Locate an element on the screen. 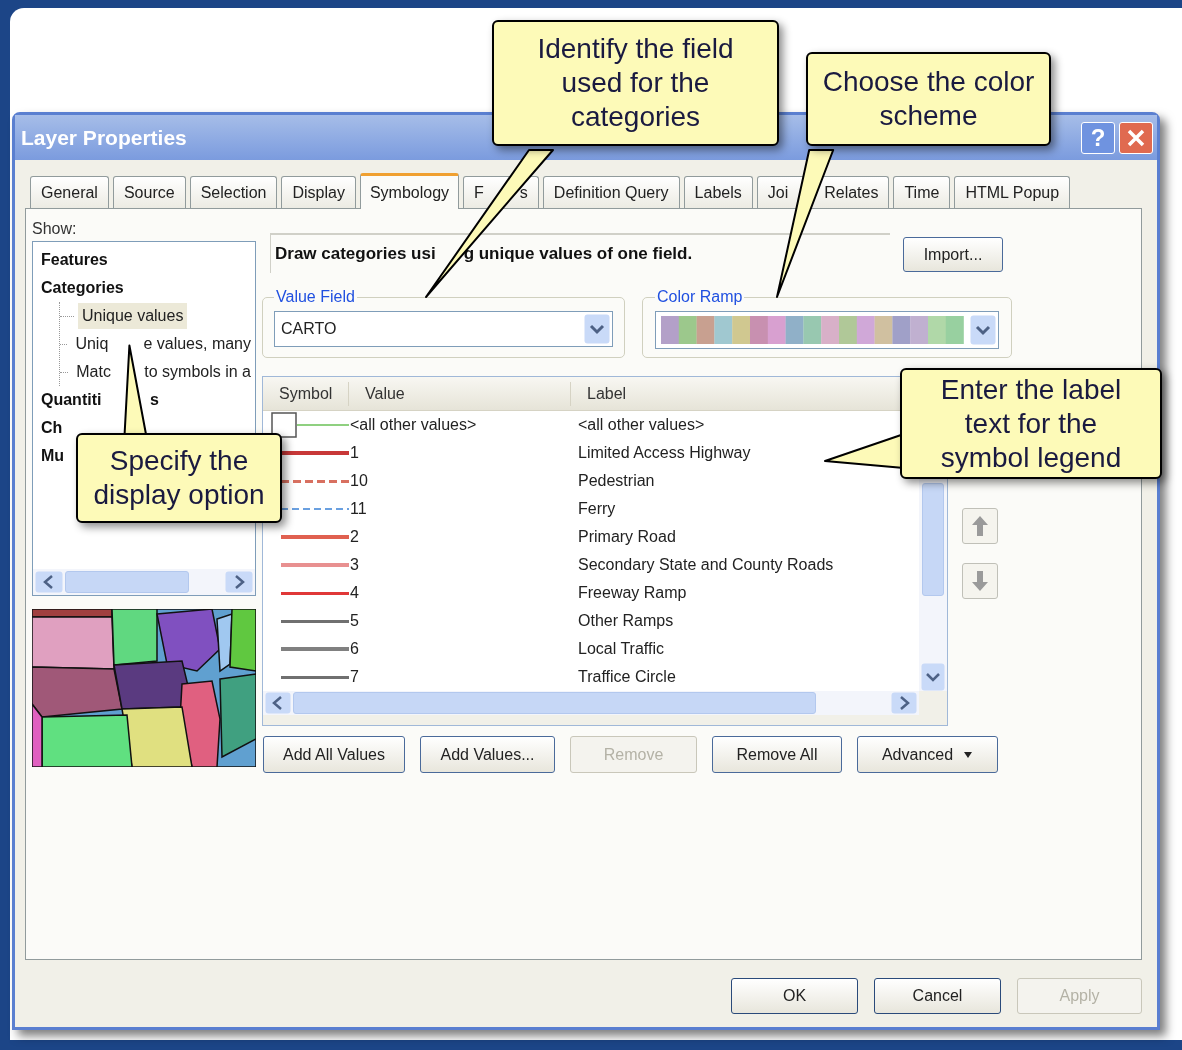  table-cell: 6 is located at coordinates (354, 648).